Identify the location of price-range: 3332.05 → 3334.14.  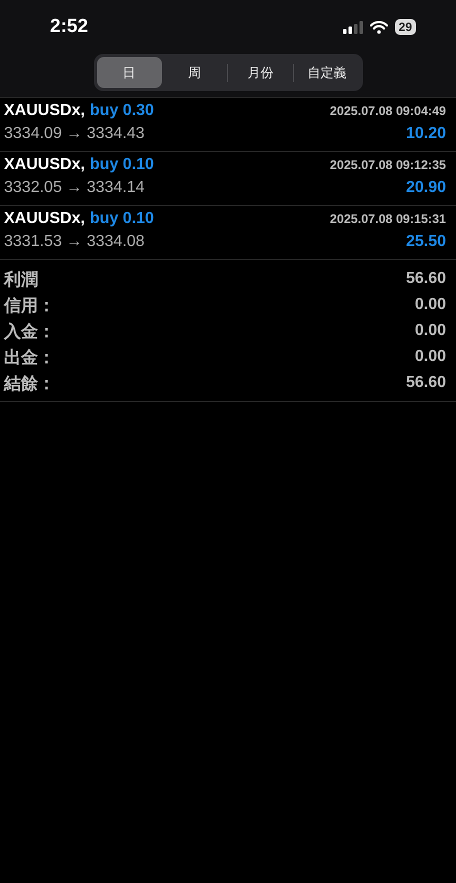
(74, 188).